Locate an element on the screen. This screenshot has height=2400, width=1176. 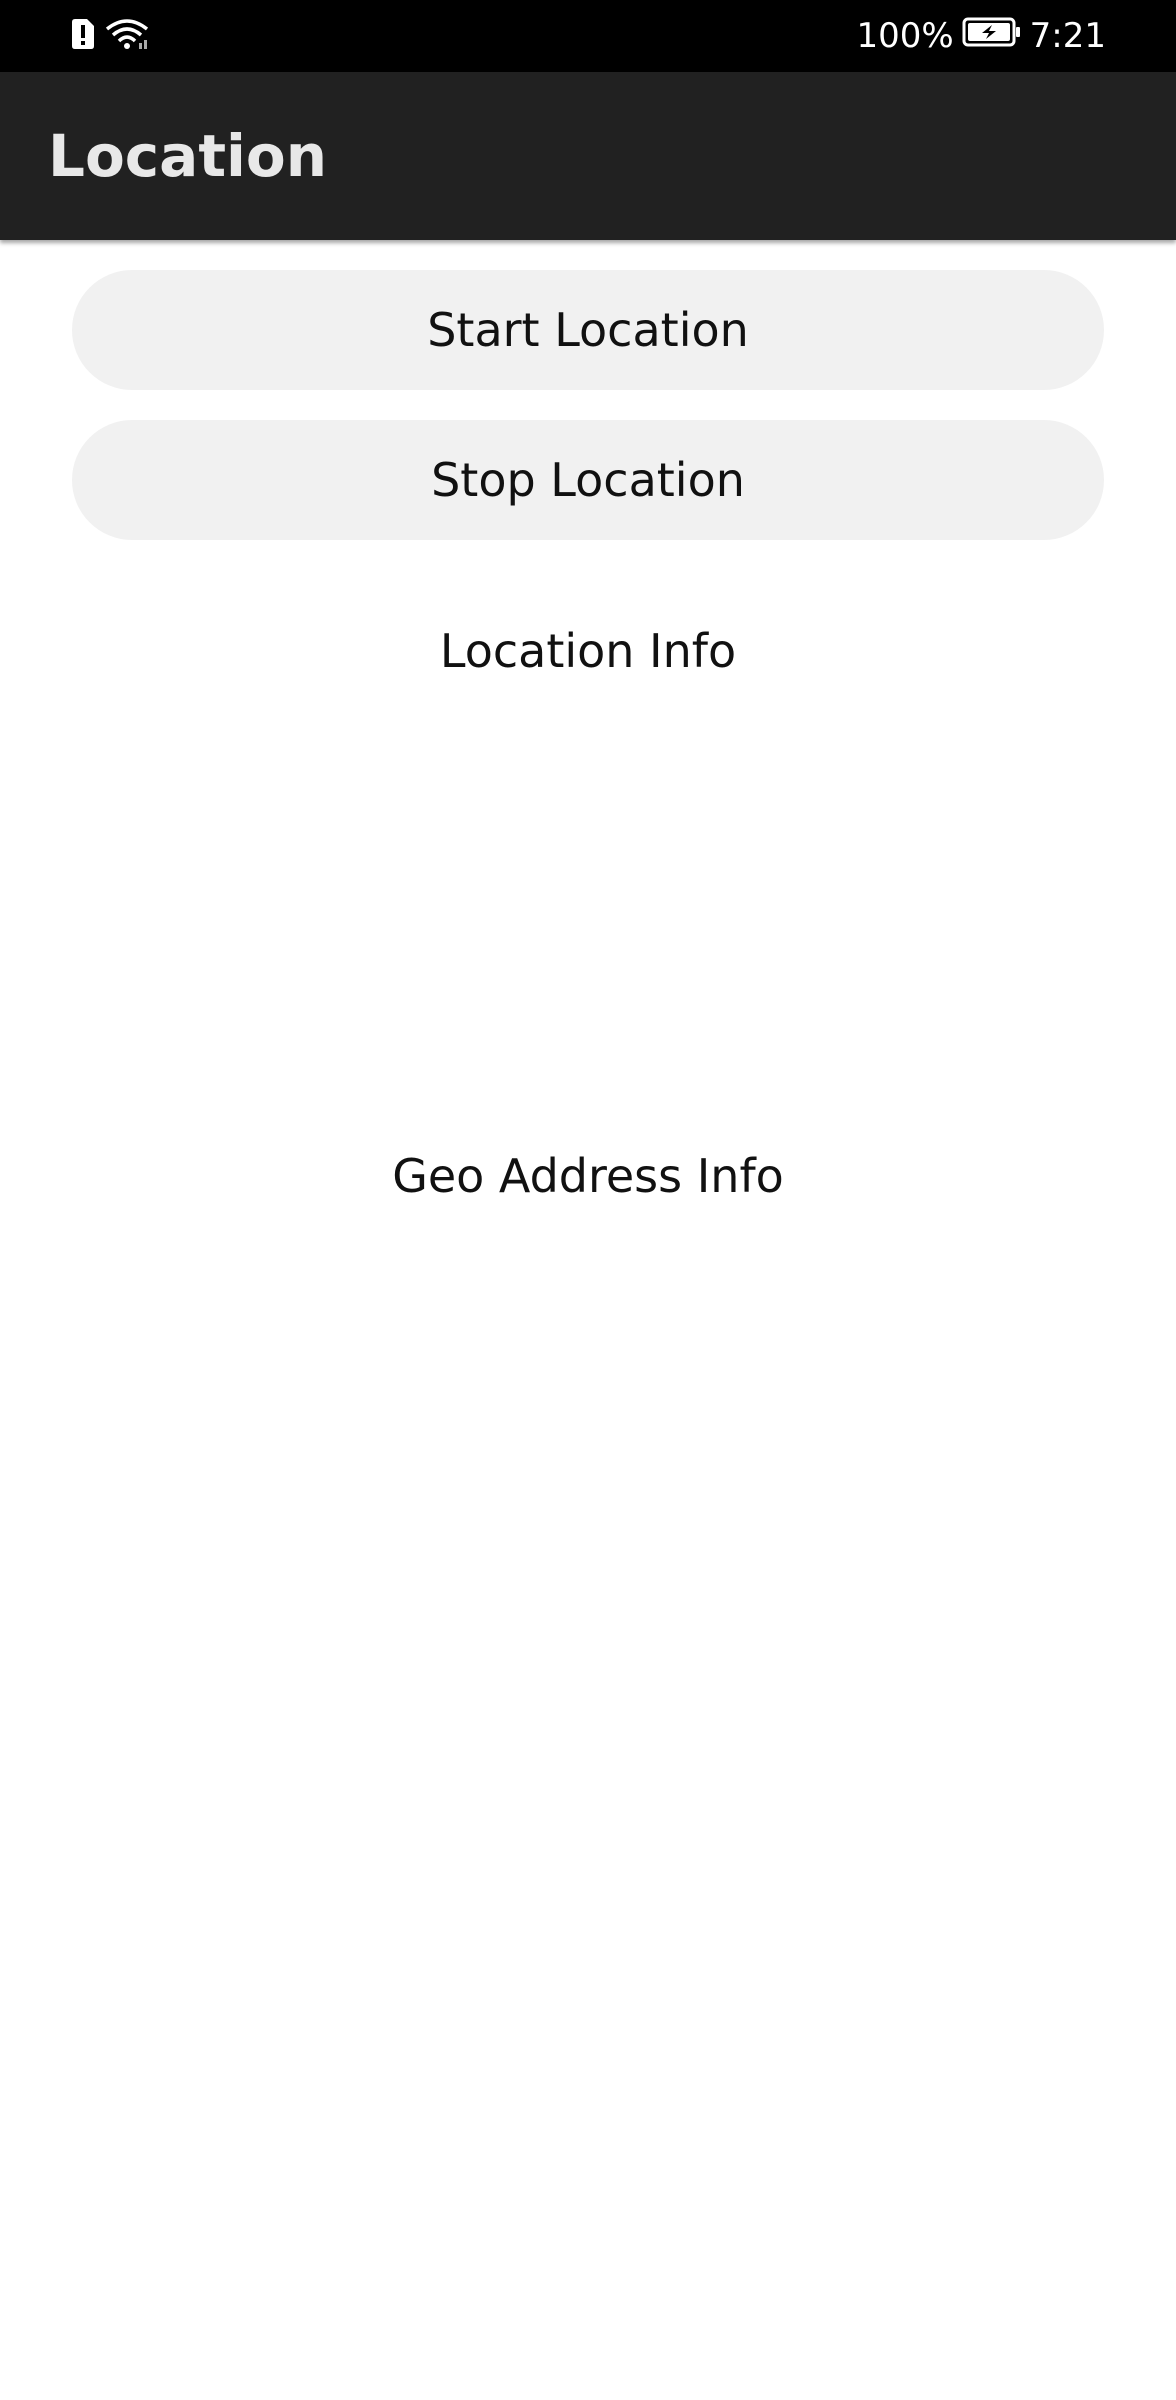
status-left-icons is located at coordinates (110, 36).